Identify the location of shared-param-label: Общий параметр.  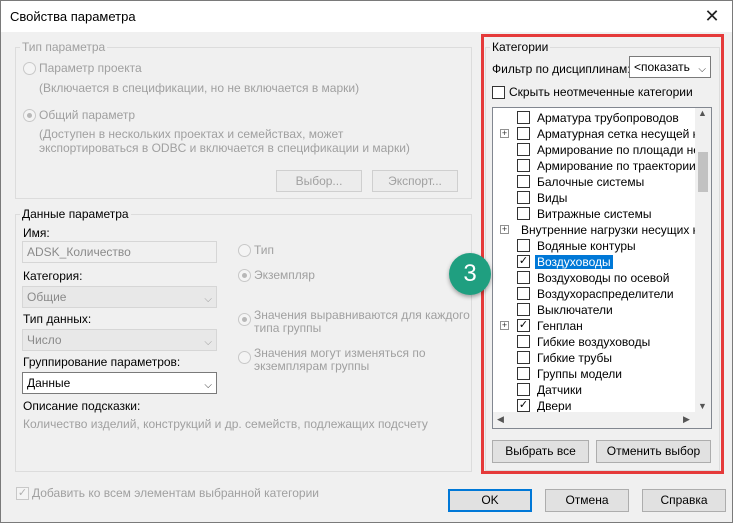
(87, 115).